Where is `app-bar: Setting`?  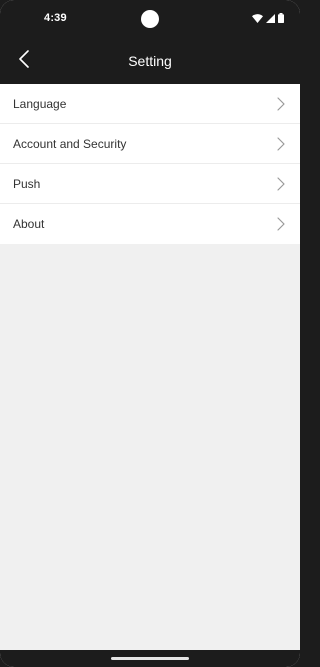
app-bar: Setting is located at coordinates (150, 61).